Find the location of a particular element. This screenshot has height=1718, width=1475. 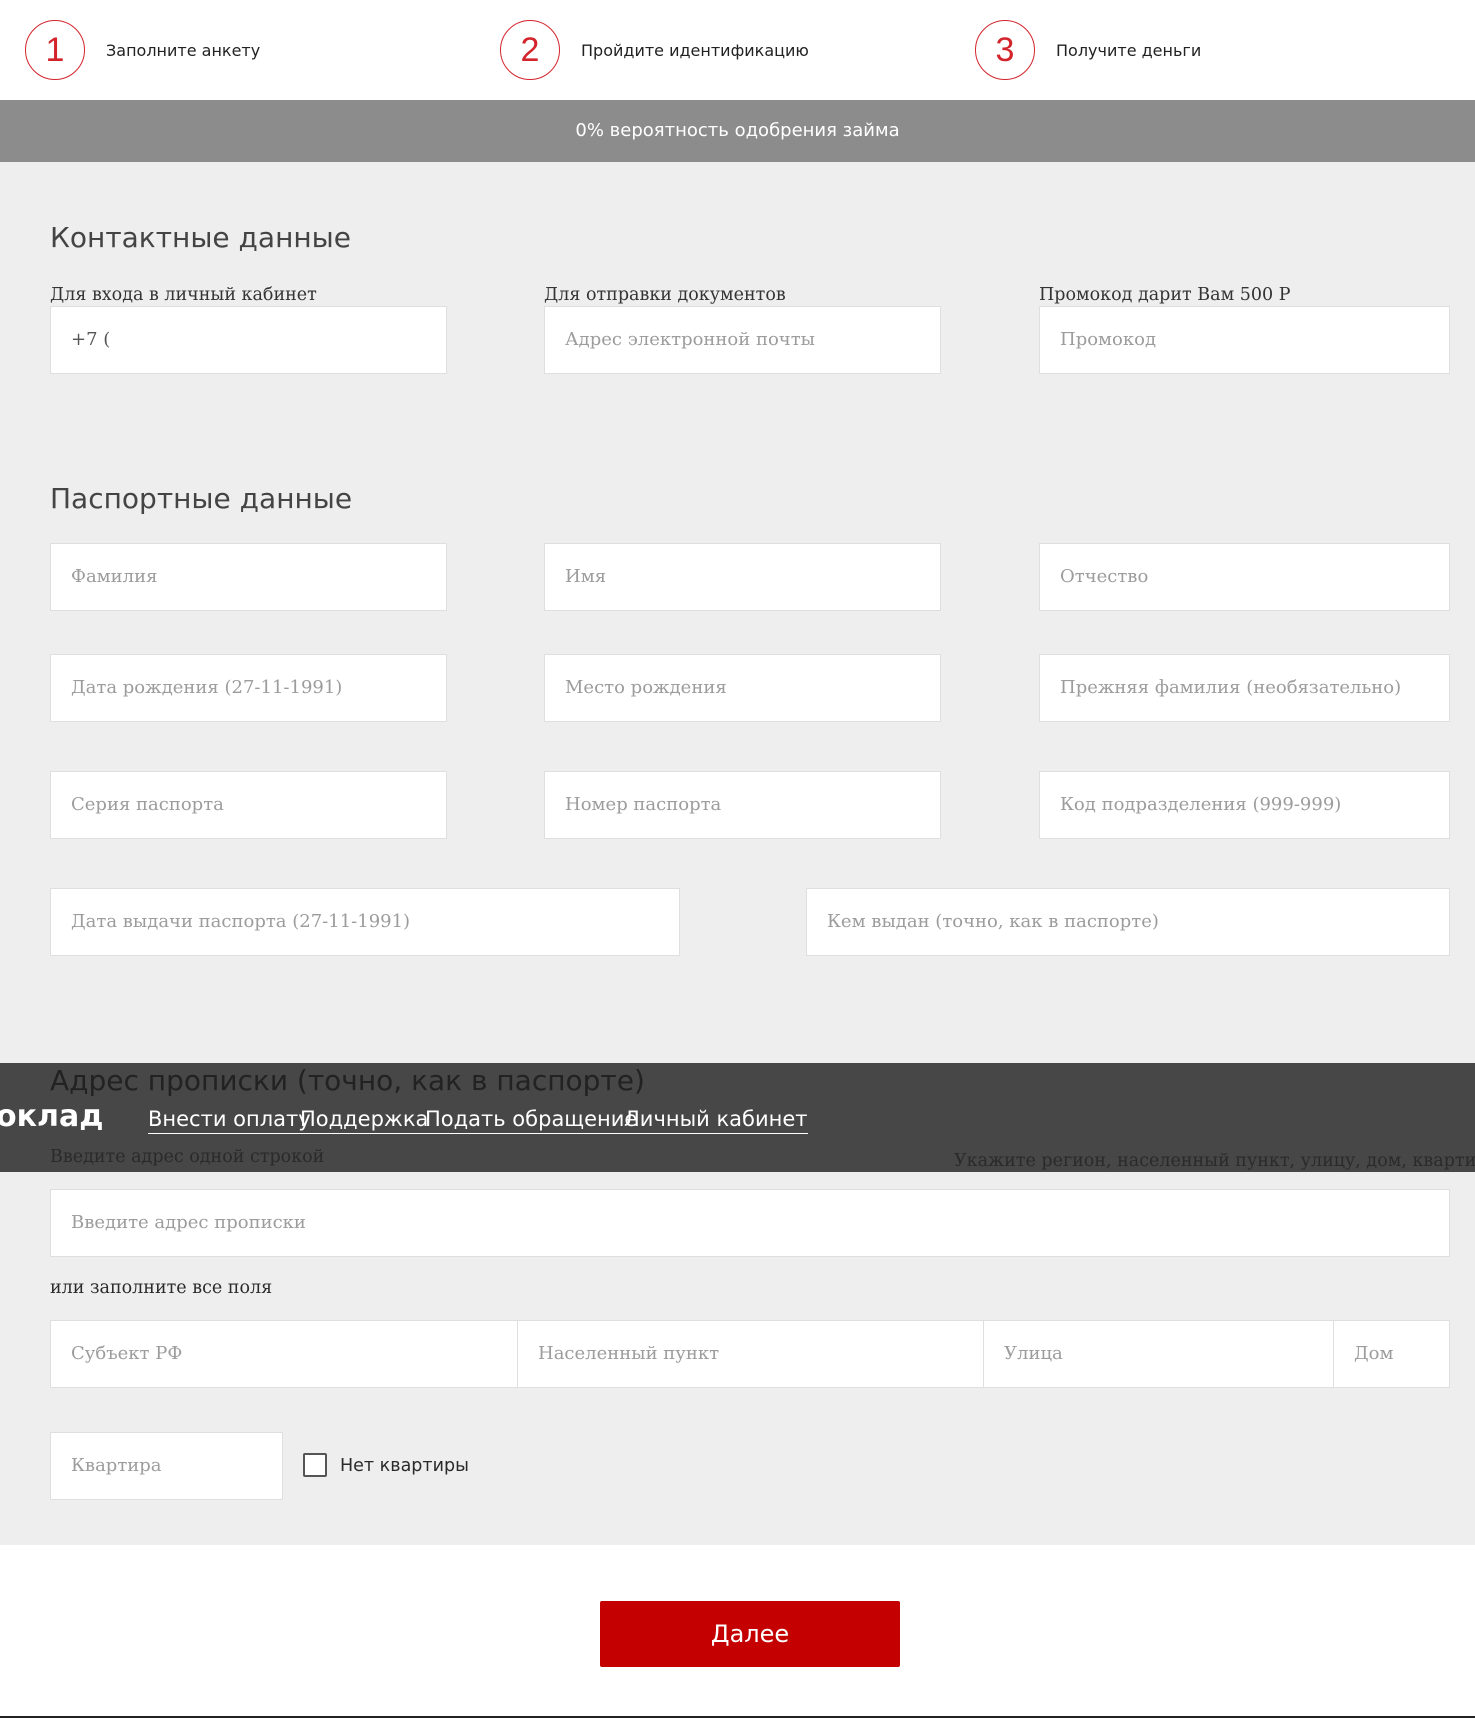

next-button: Далее is located at coordinates (750, 1634).